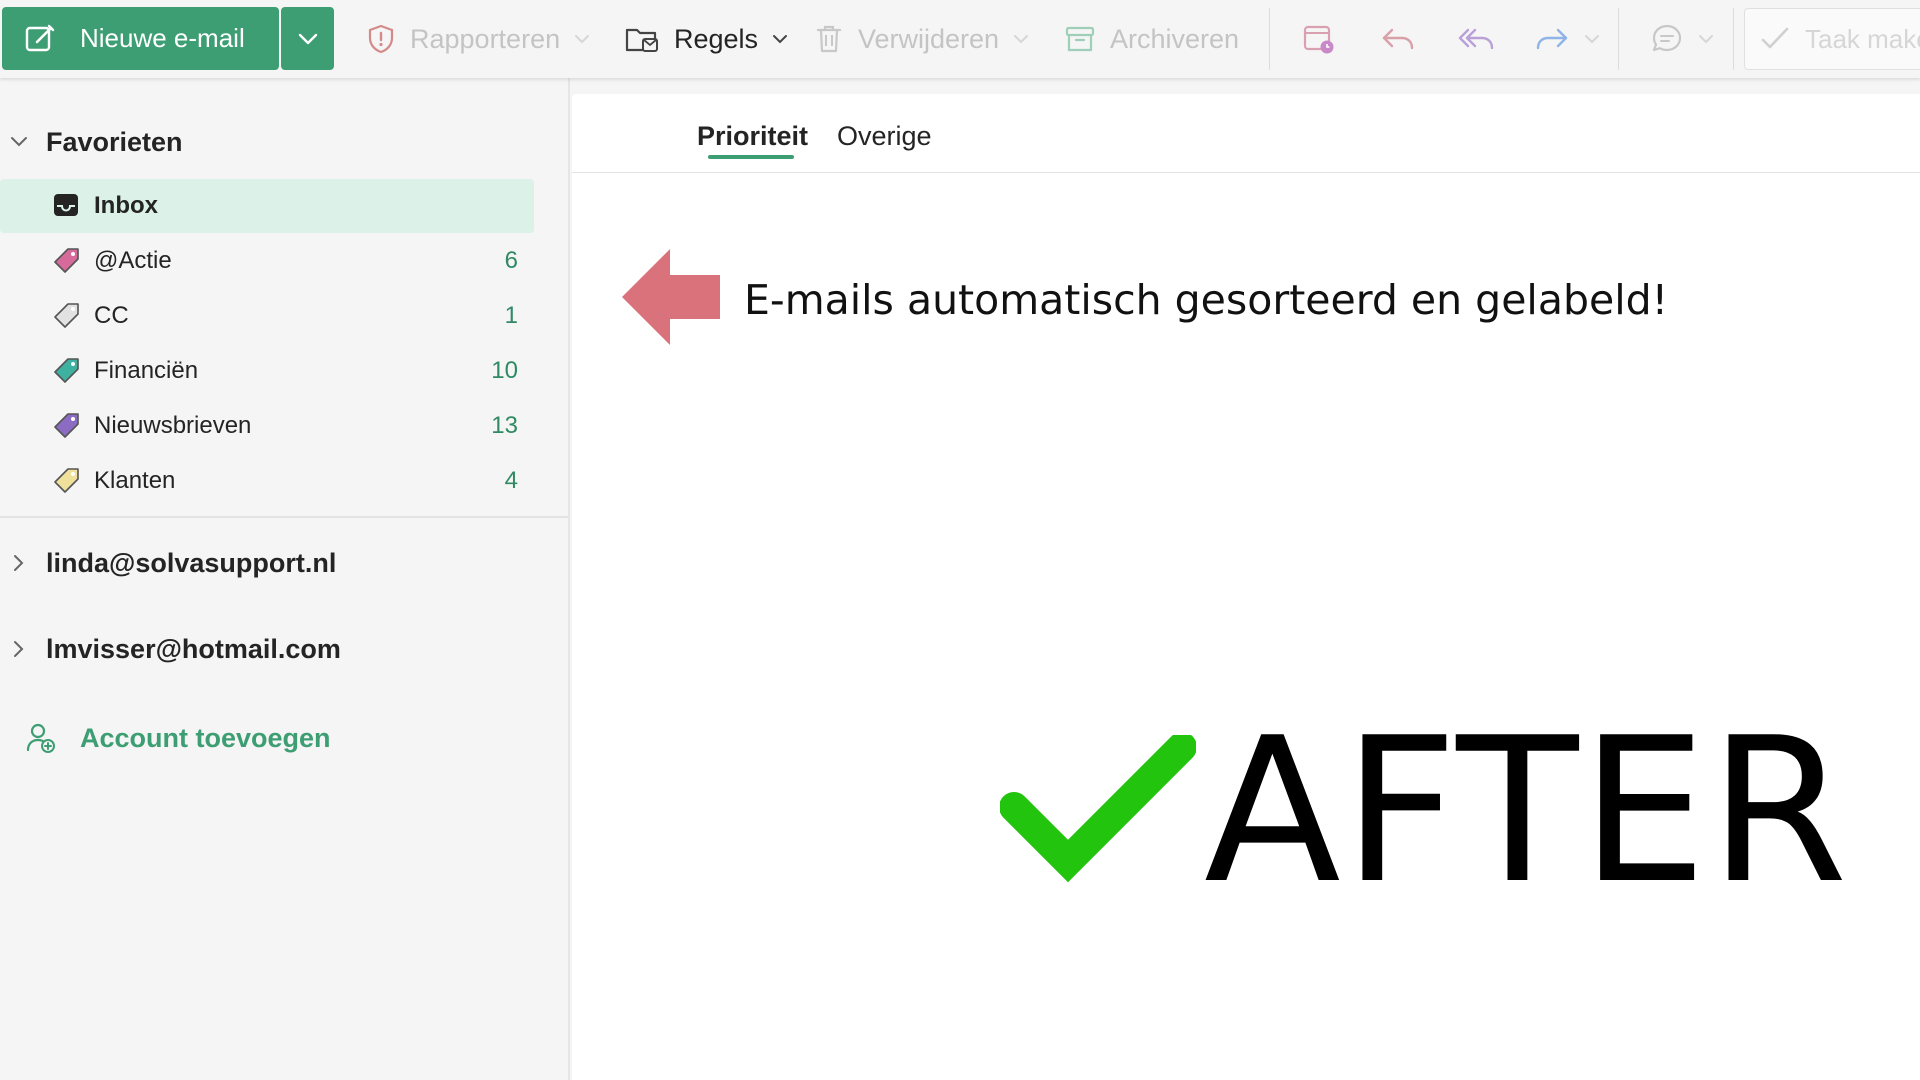 This screenshot has width=1920, height=1080. I want to click on folder-label: Financiën, so click(146, 370).